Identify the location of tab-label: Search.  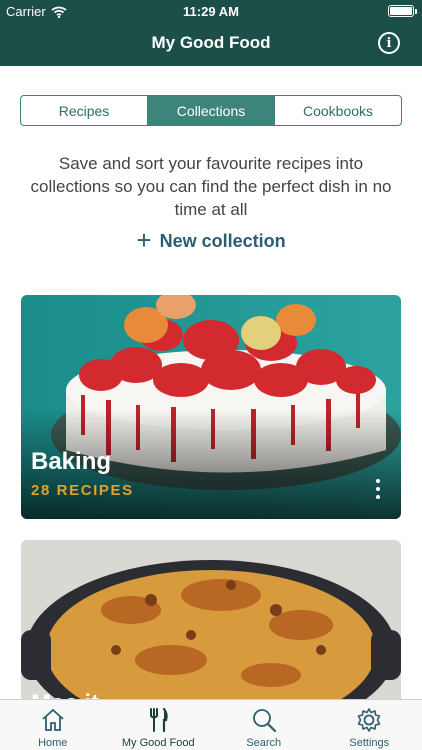
(264, 743).